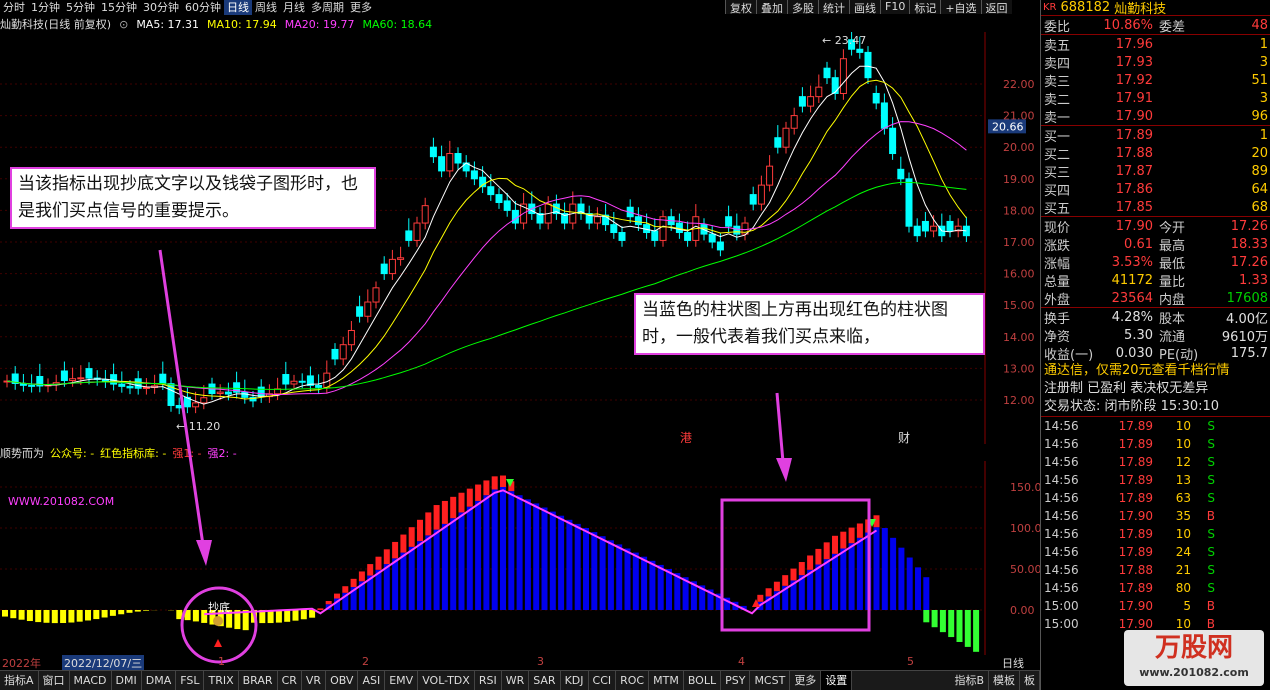 This screenshot has width=1270, height=690. I want to click on period-1: 1分钟, so click(45, 7).